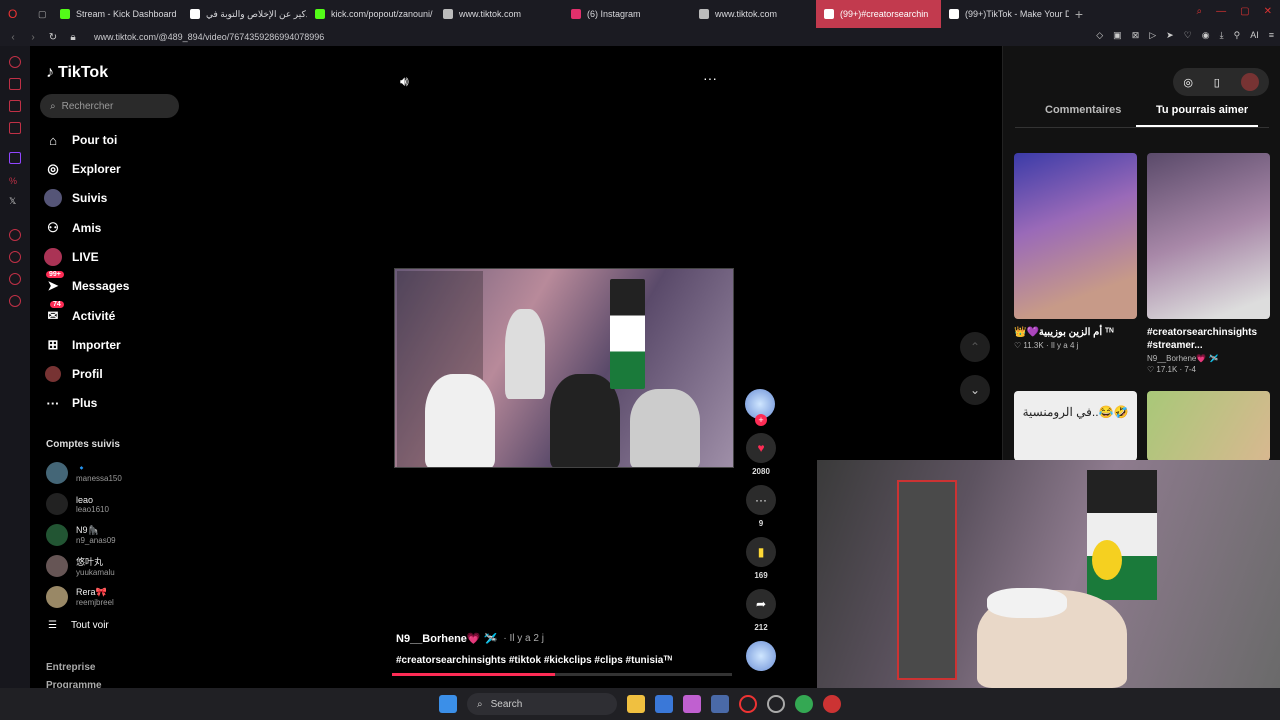  I want to click on more-options-icon: ···, so click(710, 78).